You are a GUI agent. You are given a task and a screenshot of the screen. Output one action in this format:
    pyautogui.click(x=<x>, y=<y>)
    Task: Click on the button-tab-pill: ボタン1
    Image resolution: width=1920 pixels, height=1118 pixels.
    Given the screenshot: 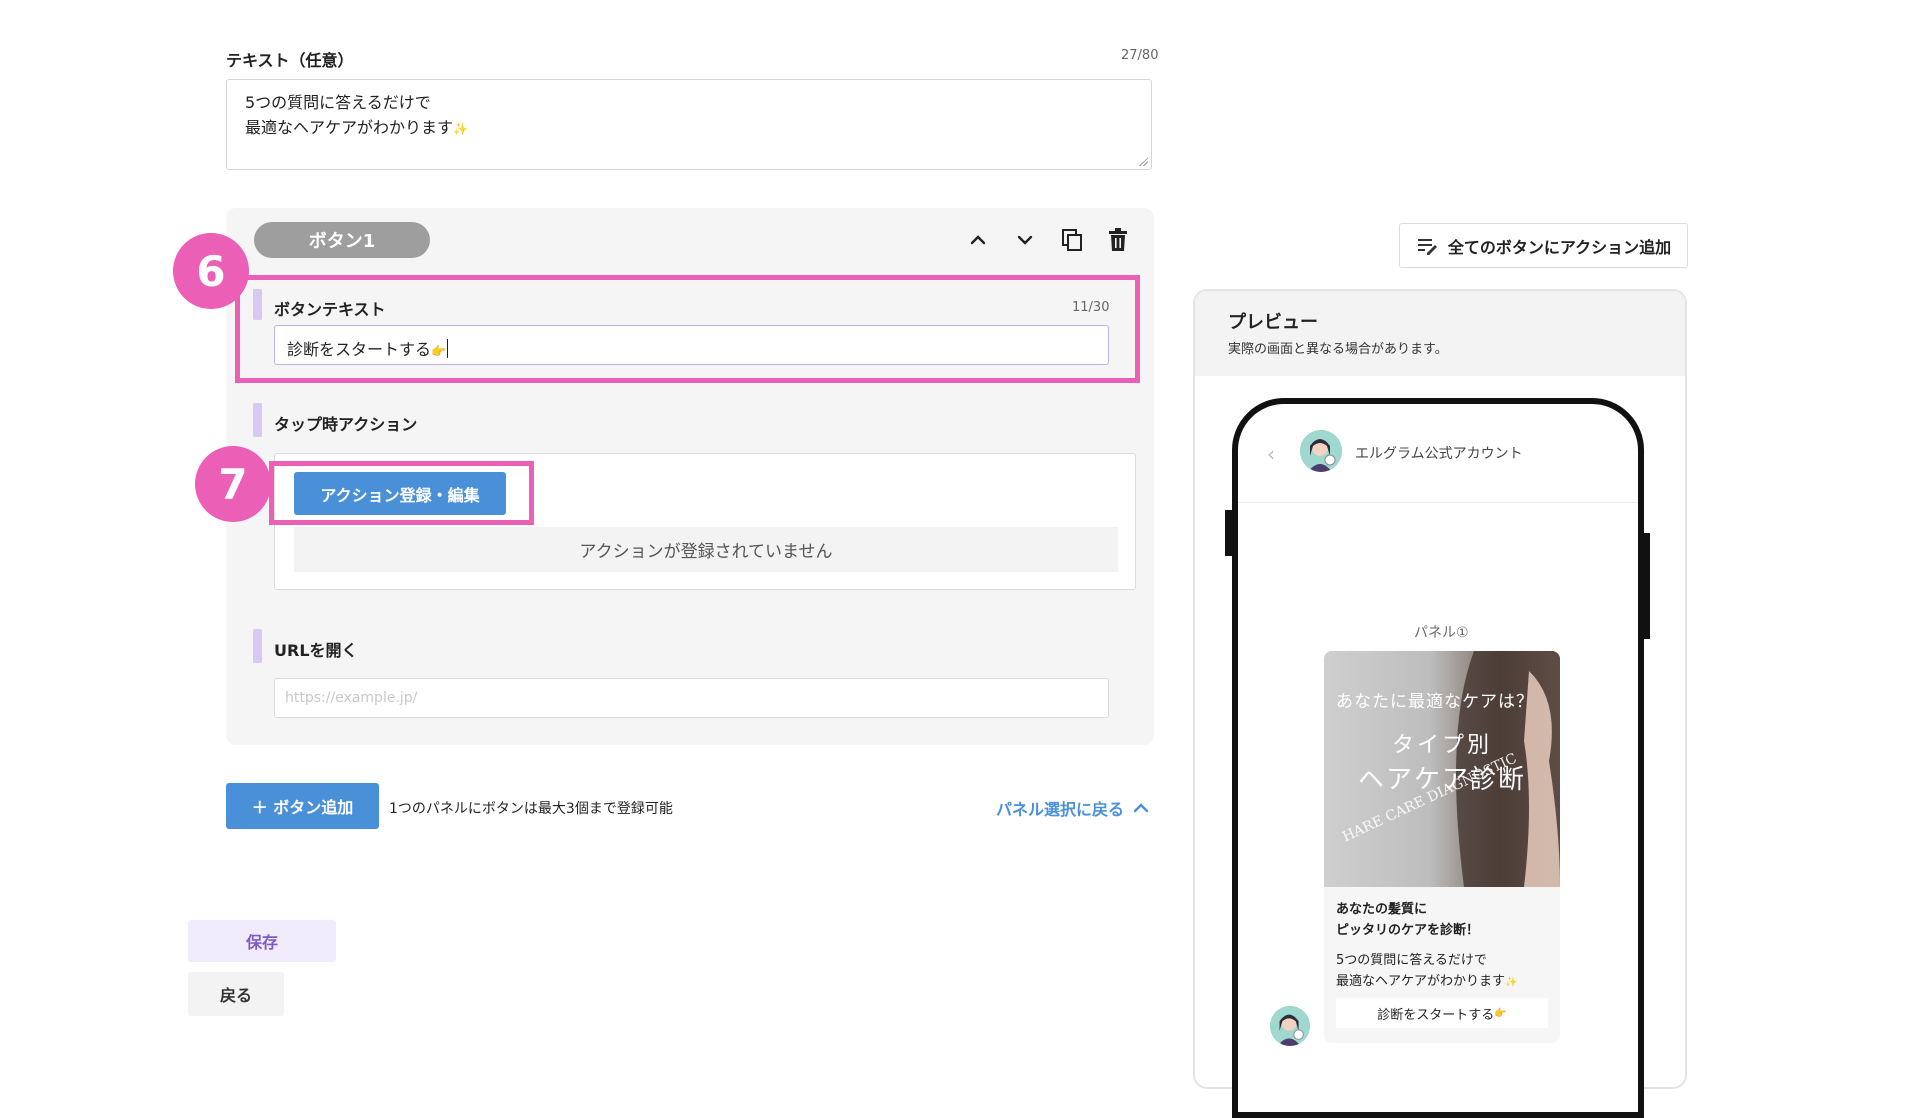 What is the action you would take?
    pyautogui.click(x=342, y=240)
    